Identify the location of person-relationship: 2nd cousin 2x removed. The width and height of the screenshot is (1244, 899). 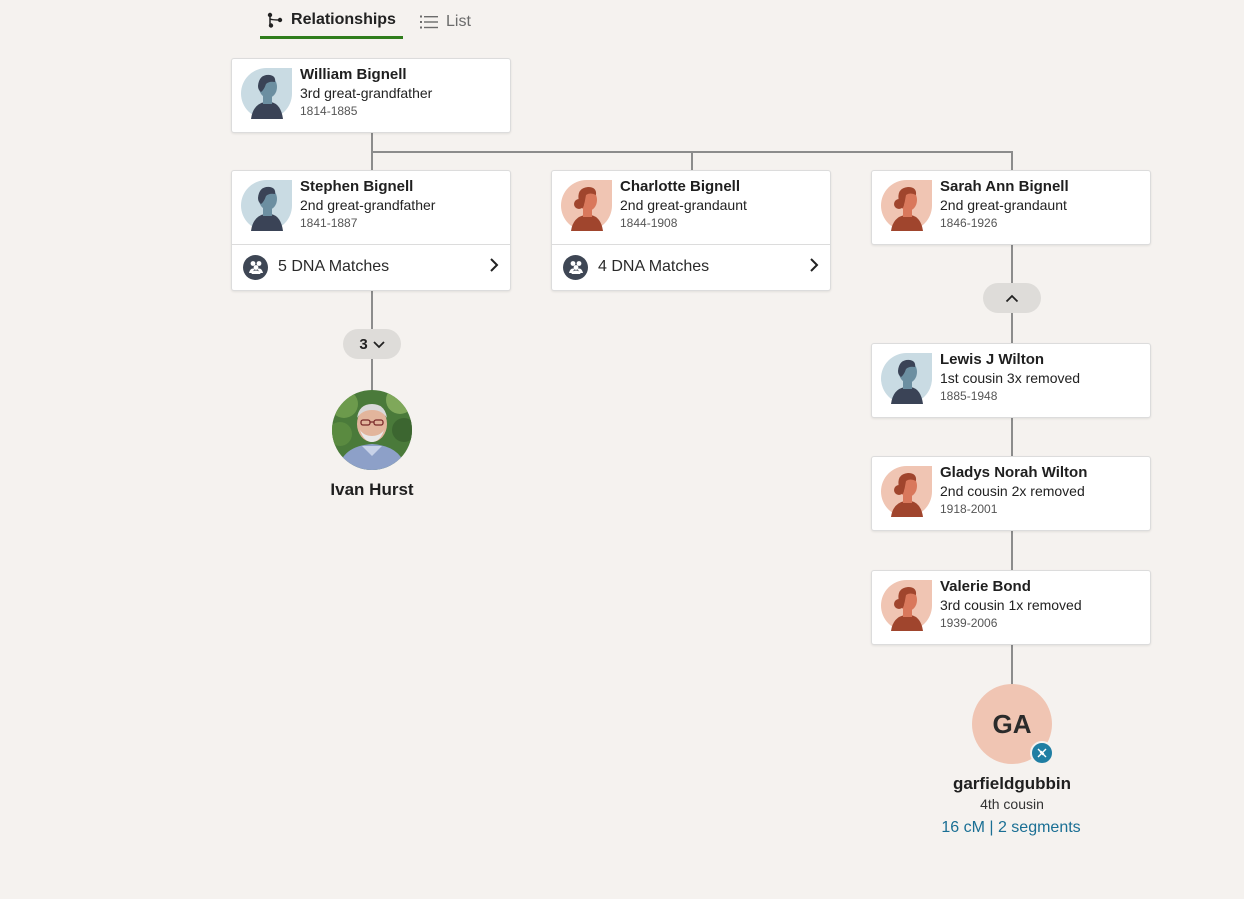
(1012, 491).